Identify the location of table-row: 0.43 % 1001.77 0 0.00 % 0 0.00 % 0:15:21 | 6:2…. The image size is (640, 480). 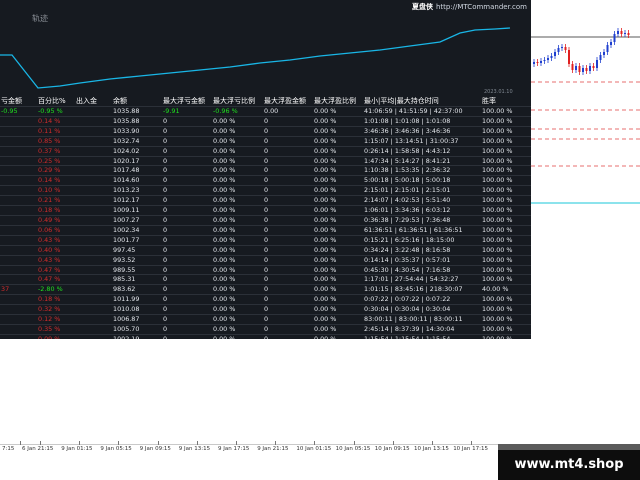
(265, 240).